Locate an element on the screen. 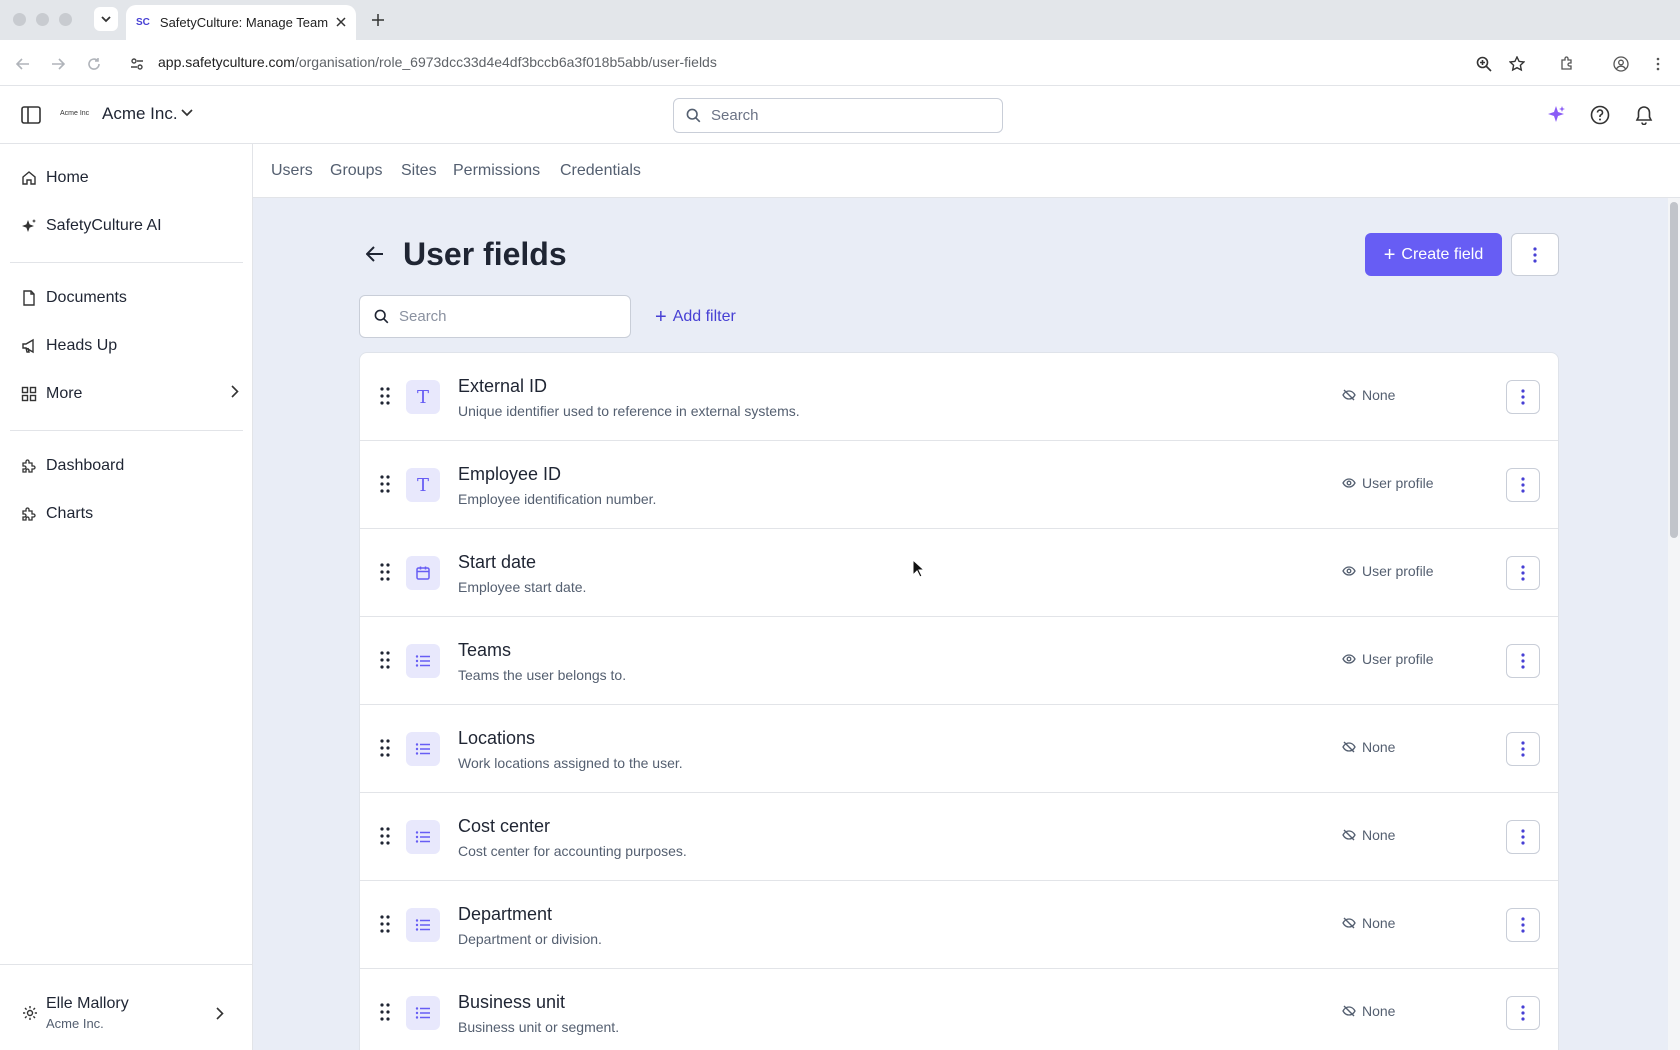 The image size is (1680, 1050). more-vertical-icon is located at coordinates (1523, 397).